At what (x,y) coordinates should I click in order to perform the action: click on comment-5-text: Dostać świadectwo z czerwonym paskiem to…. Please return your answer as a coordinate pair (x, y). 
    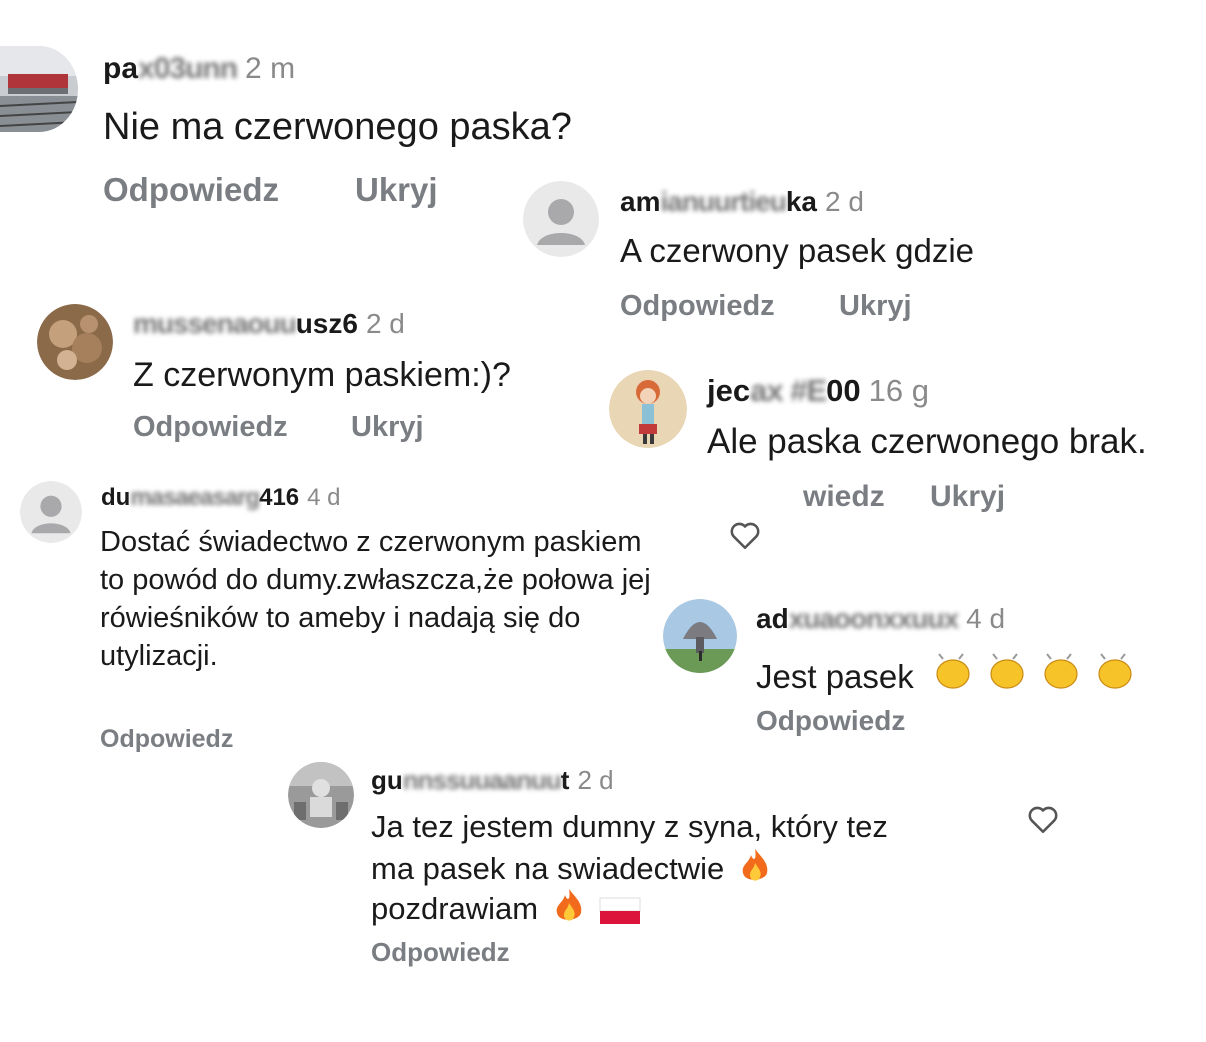
    Looking at the image, I should click on (375, 599).